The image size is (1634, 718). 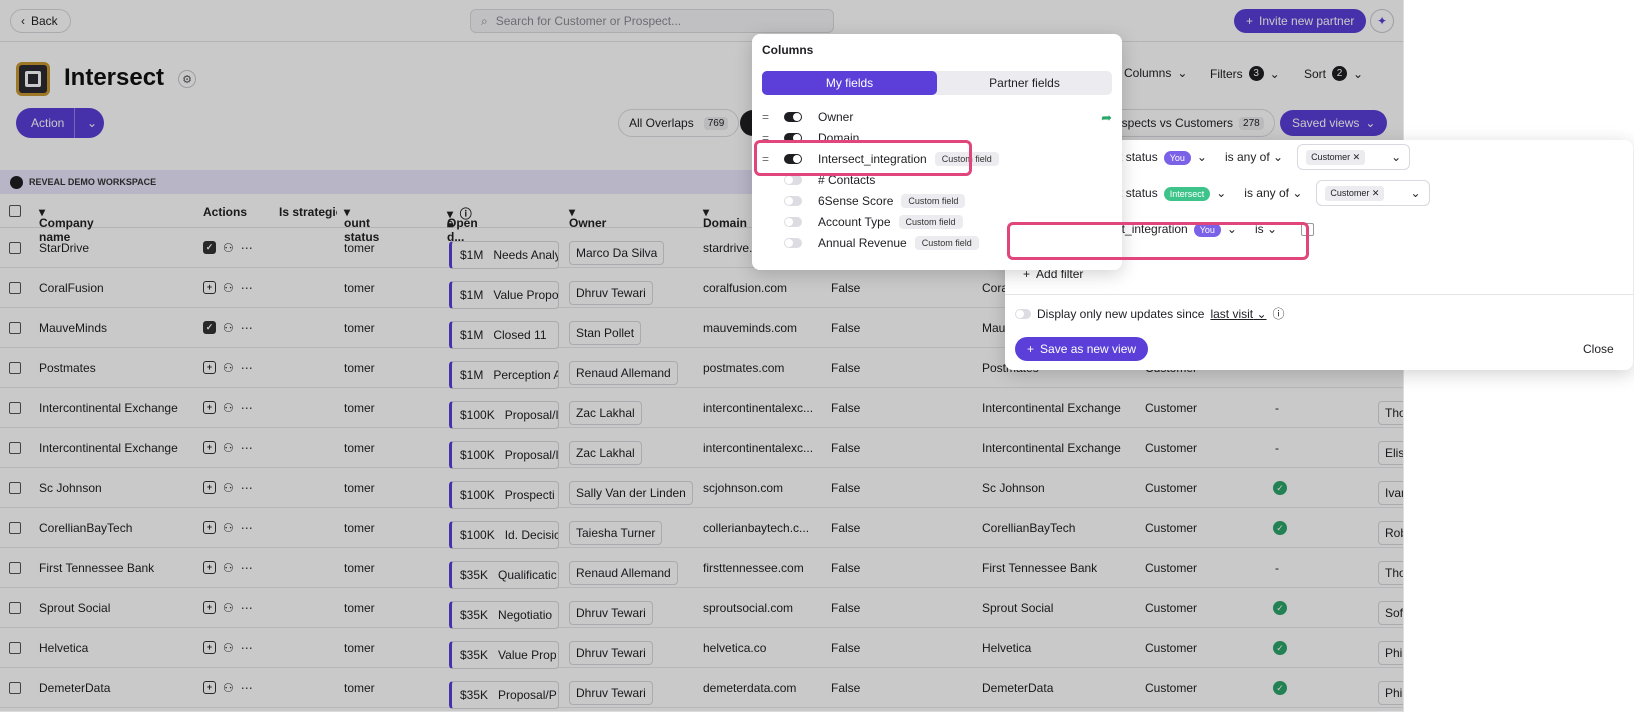 What do you see at coordinates (854, 222) in the screenshot?
I see `column-field-label: Account Type` at bounding box center [854, 222].